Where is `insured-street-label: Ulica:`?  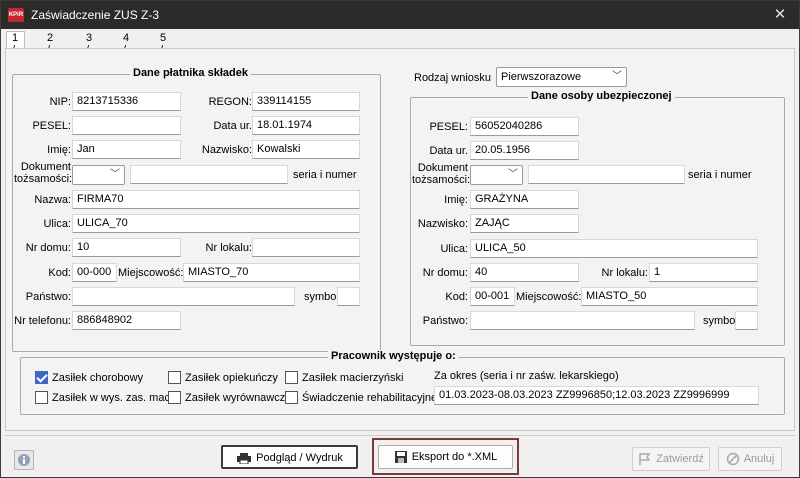
insured-street-label: Ulica: is located at coordinates (454, 249).